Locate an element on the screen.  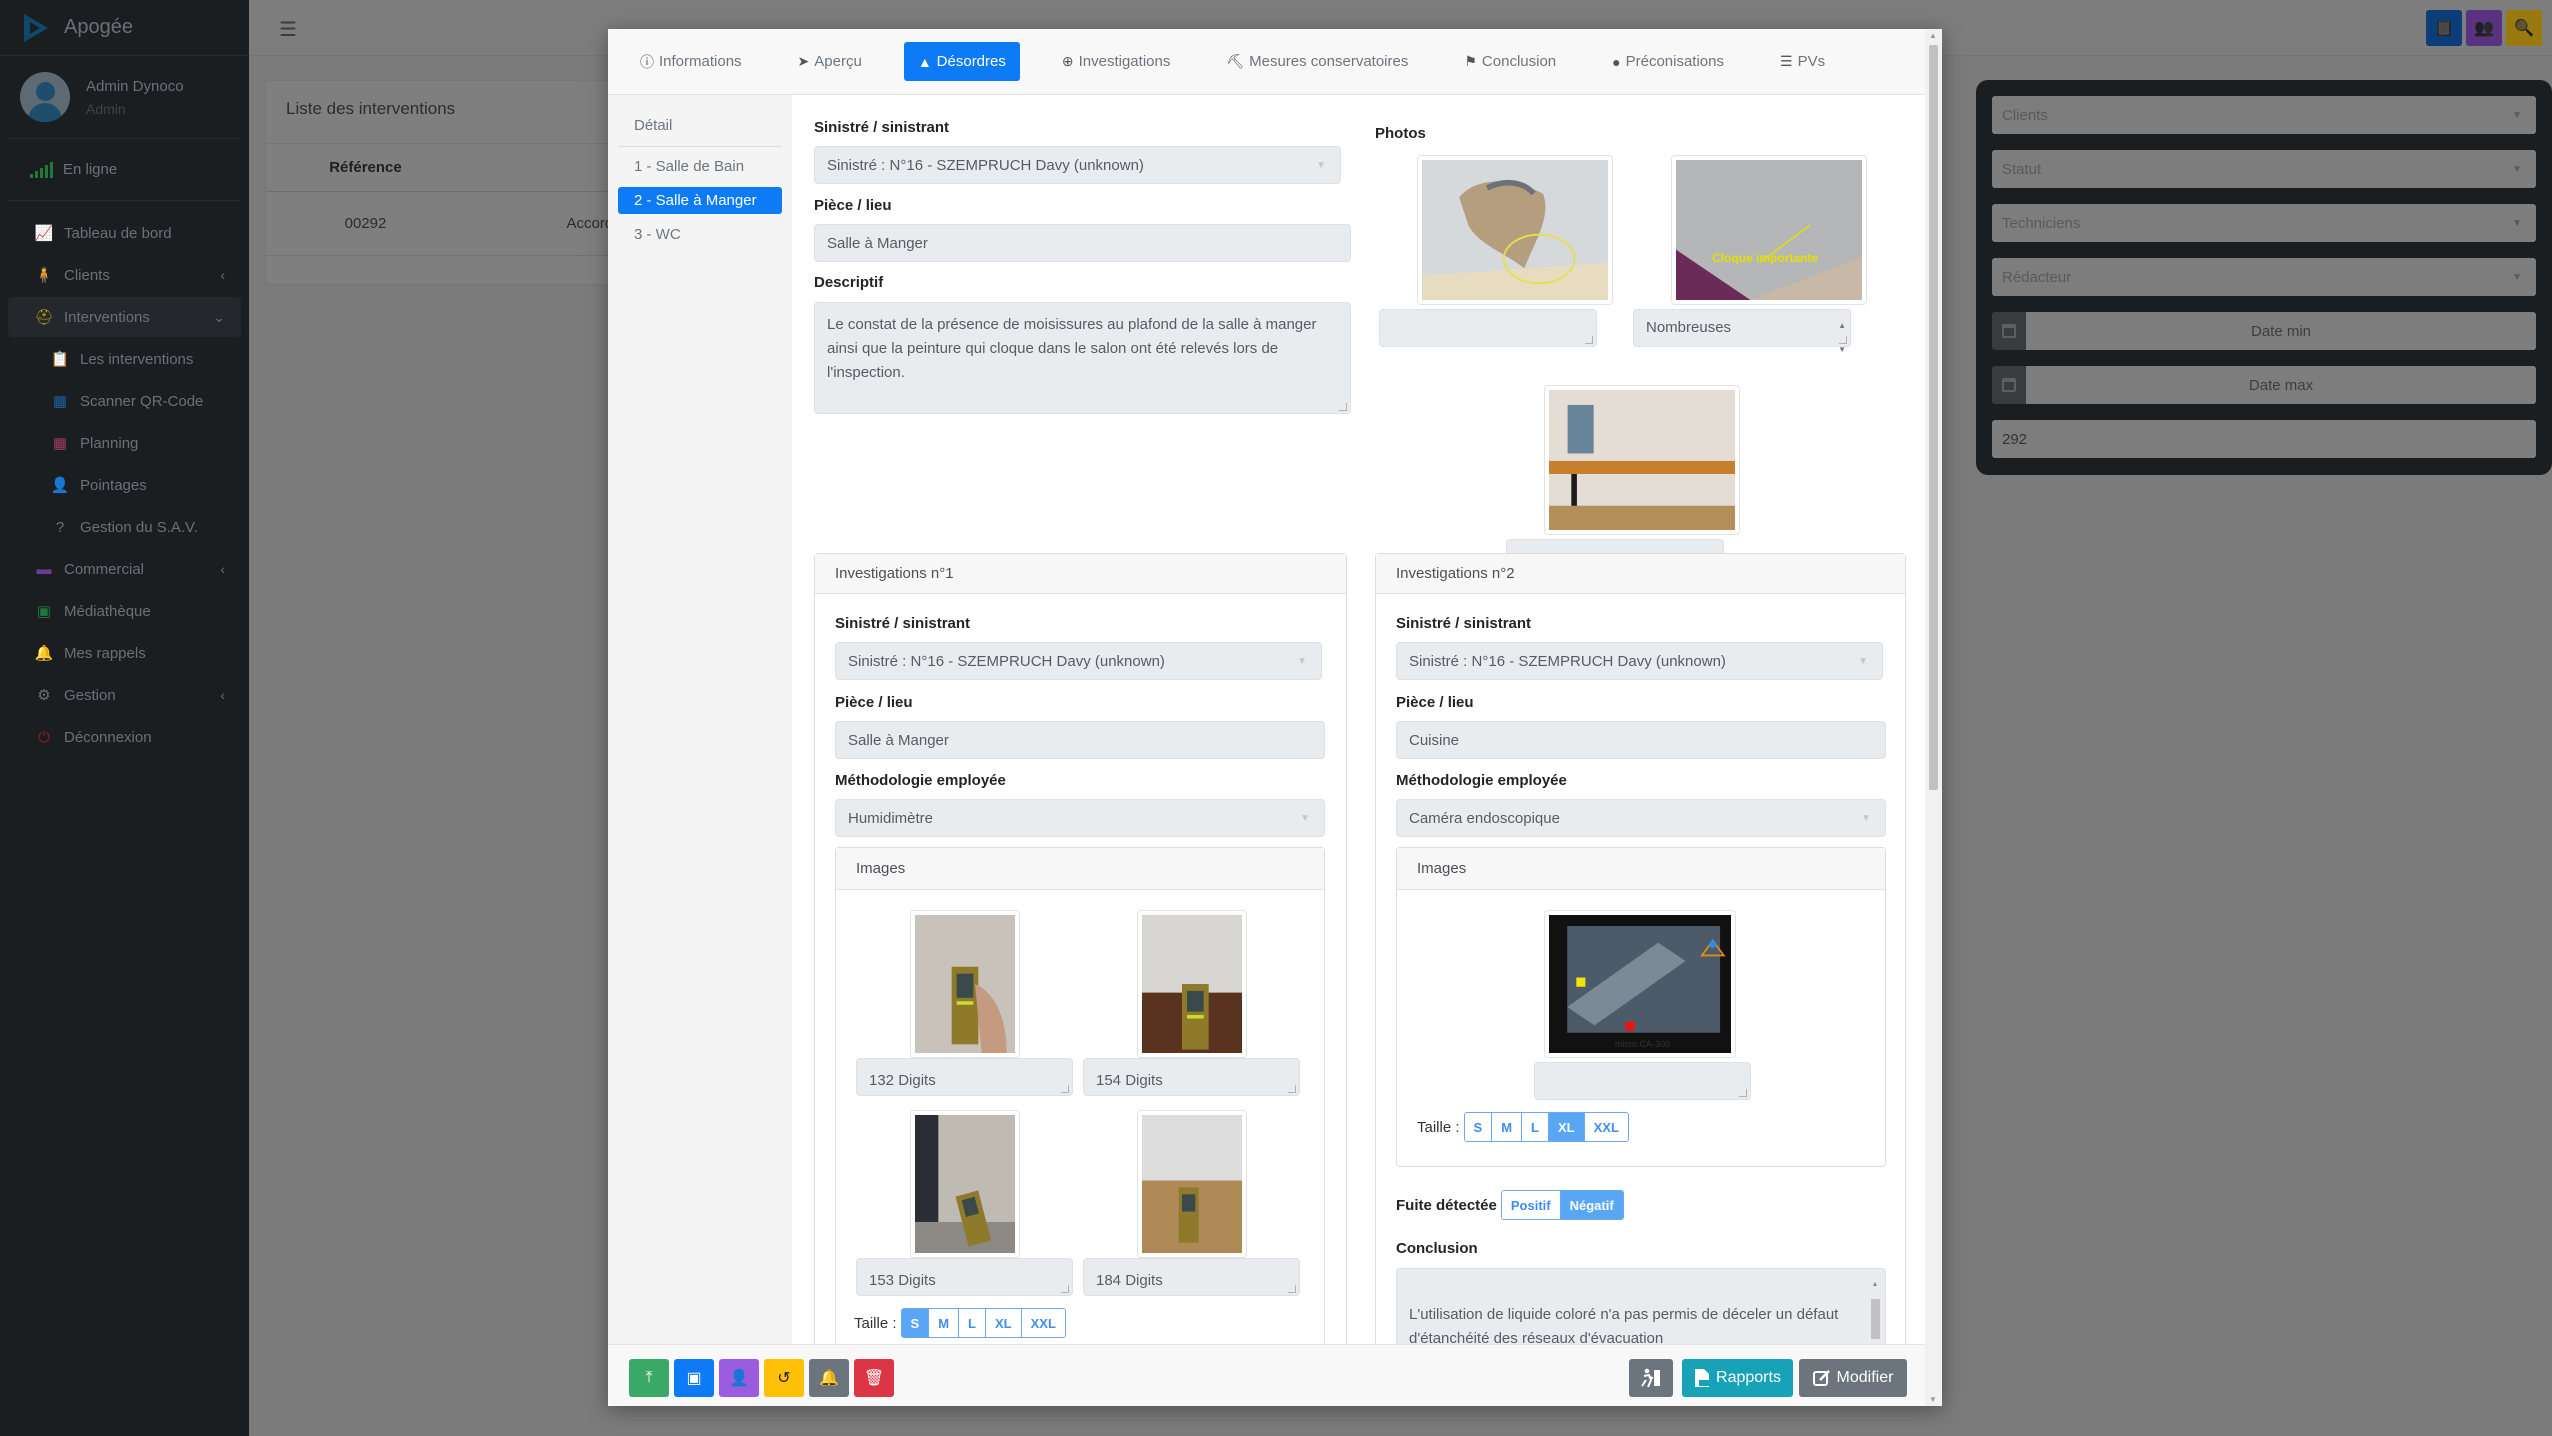
upload-button: ⤒ is located at coordinates (649, 1378).